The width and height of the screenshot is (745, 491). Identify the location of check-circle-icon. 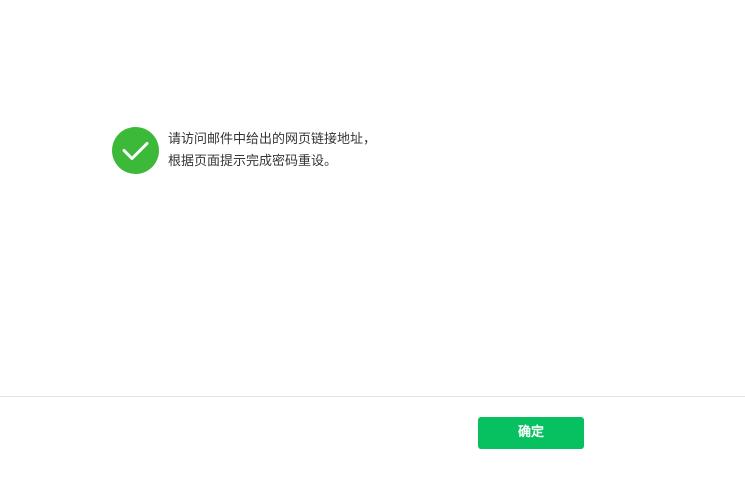
(135, 150).